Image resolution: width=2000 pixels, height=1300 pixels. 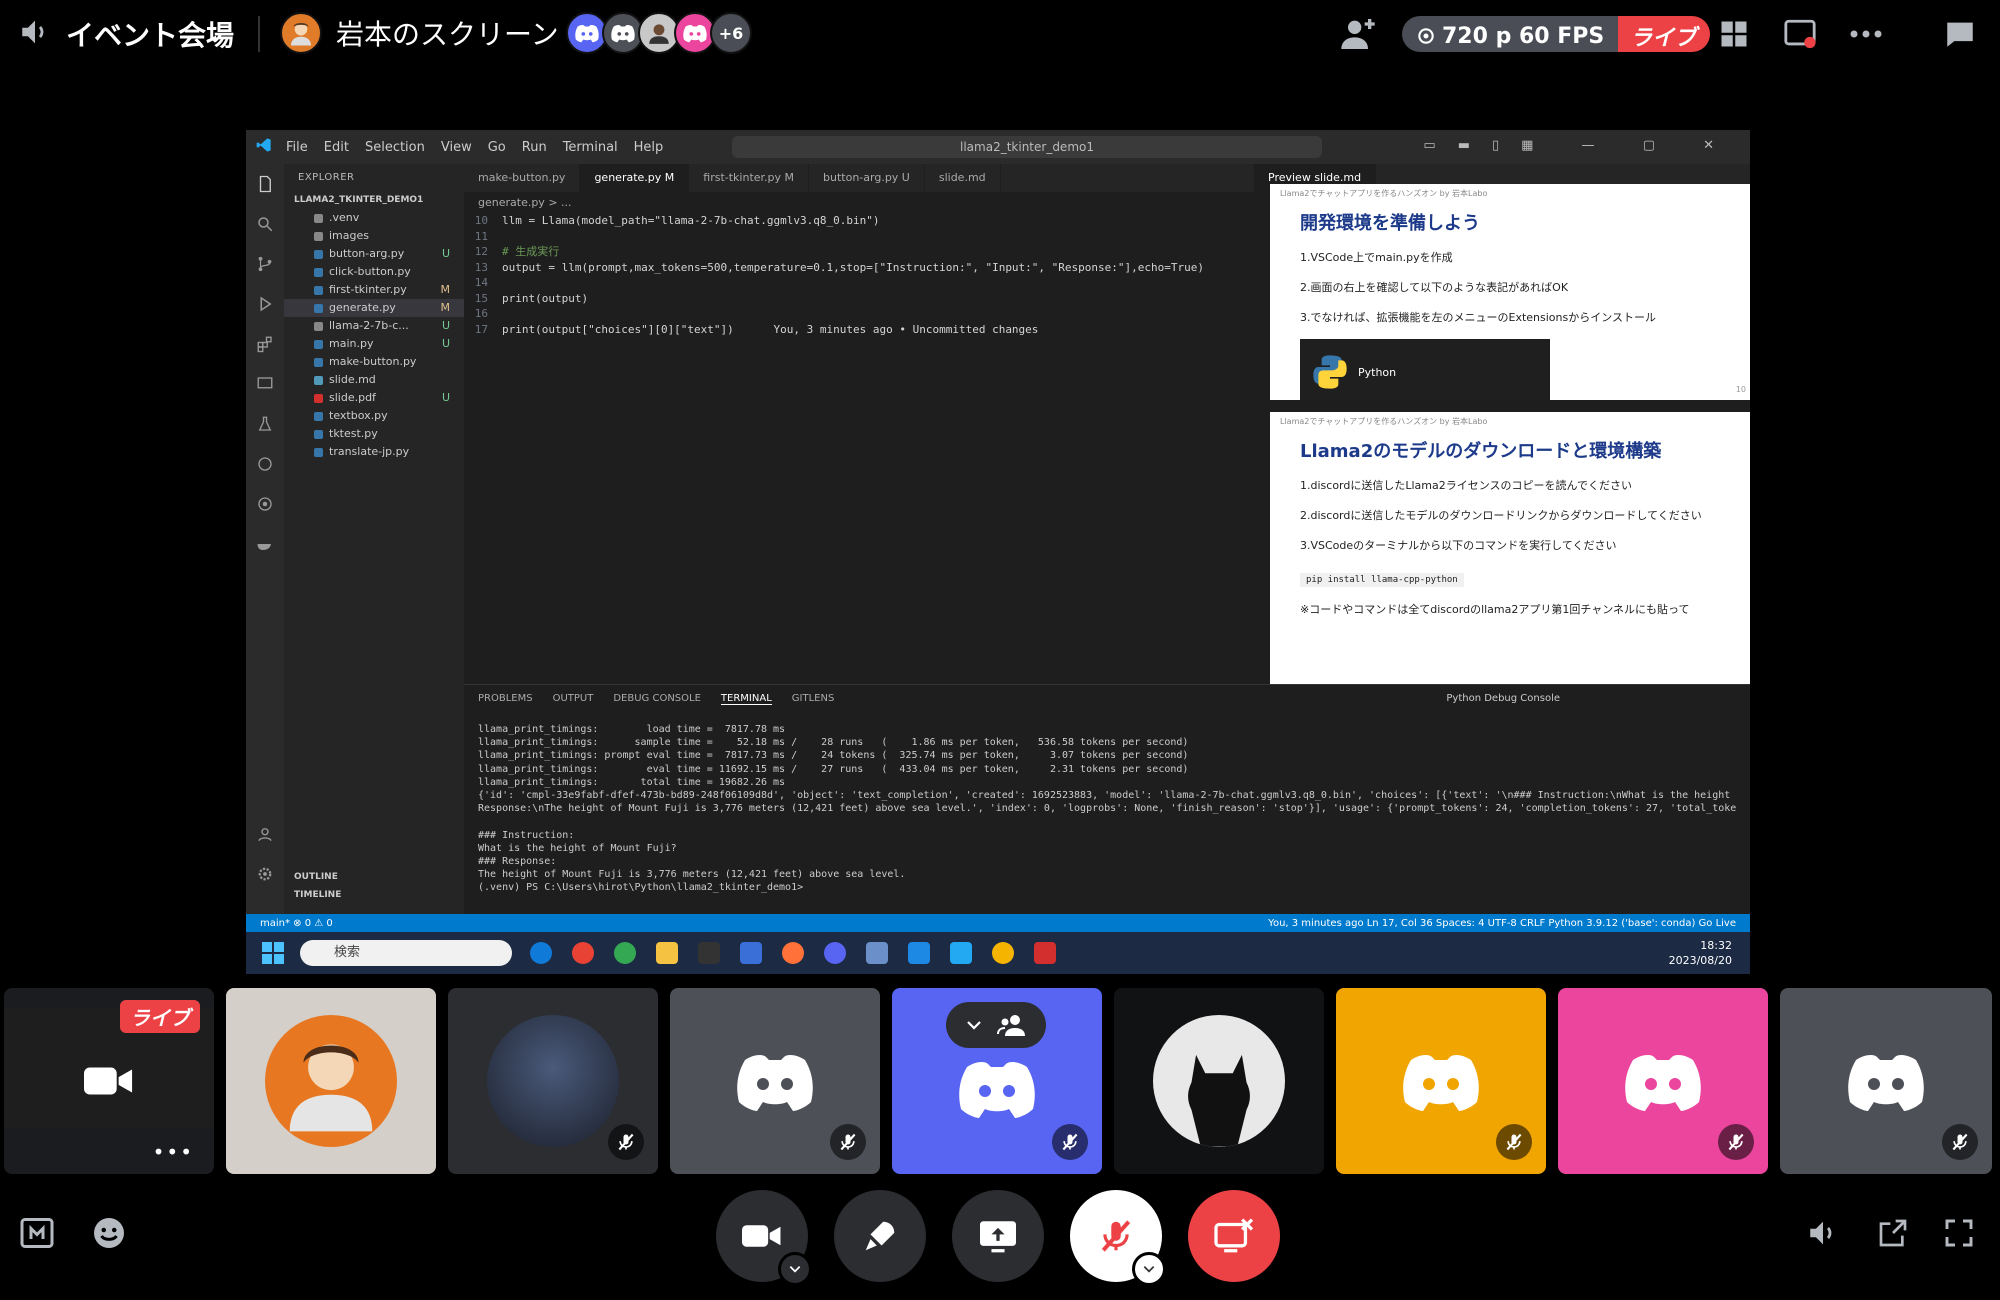 What do you see at coordinates (573, 699) in the screenshot?
I see `panel-tab: OUTPUT` at bounding box center [573, 699].